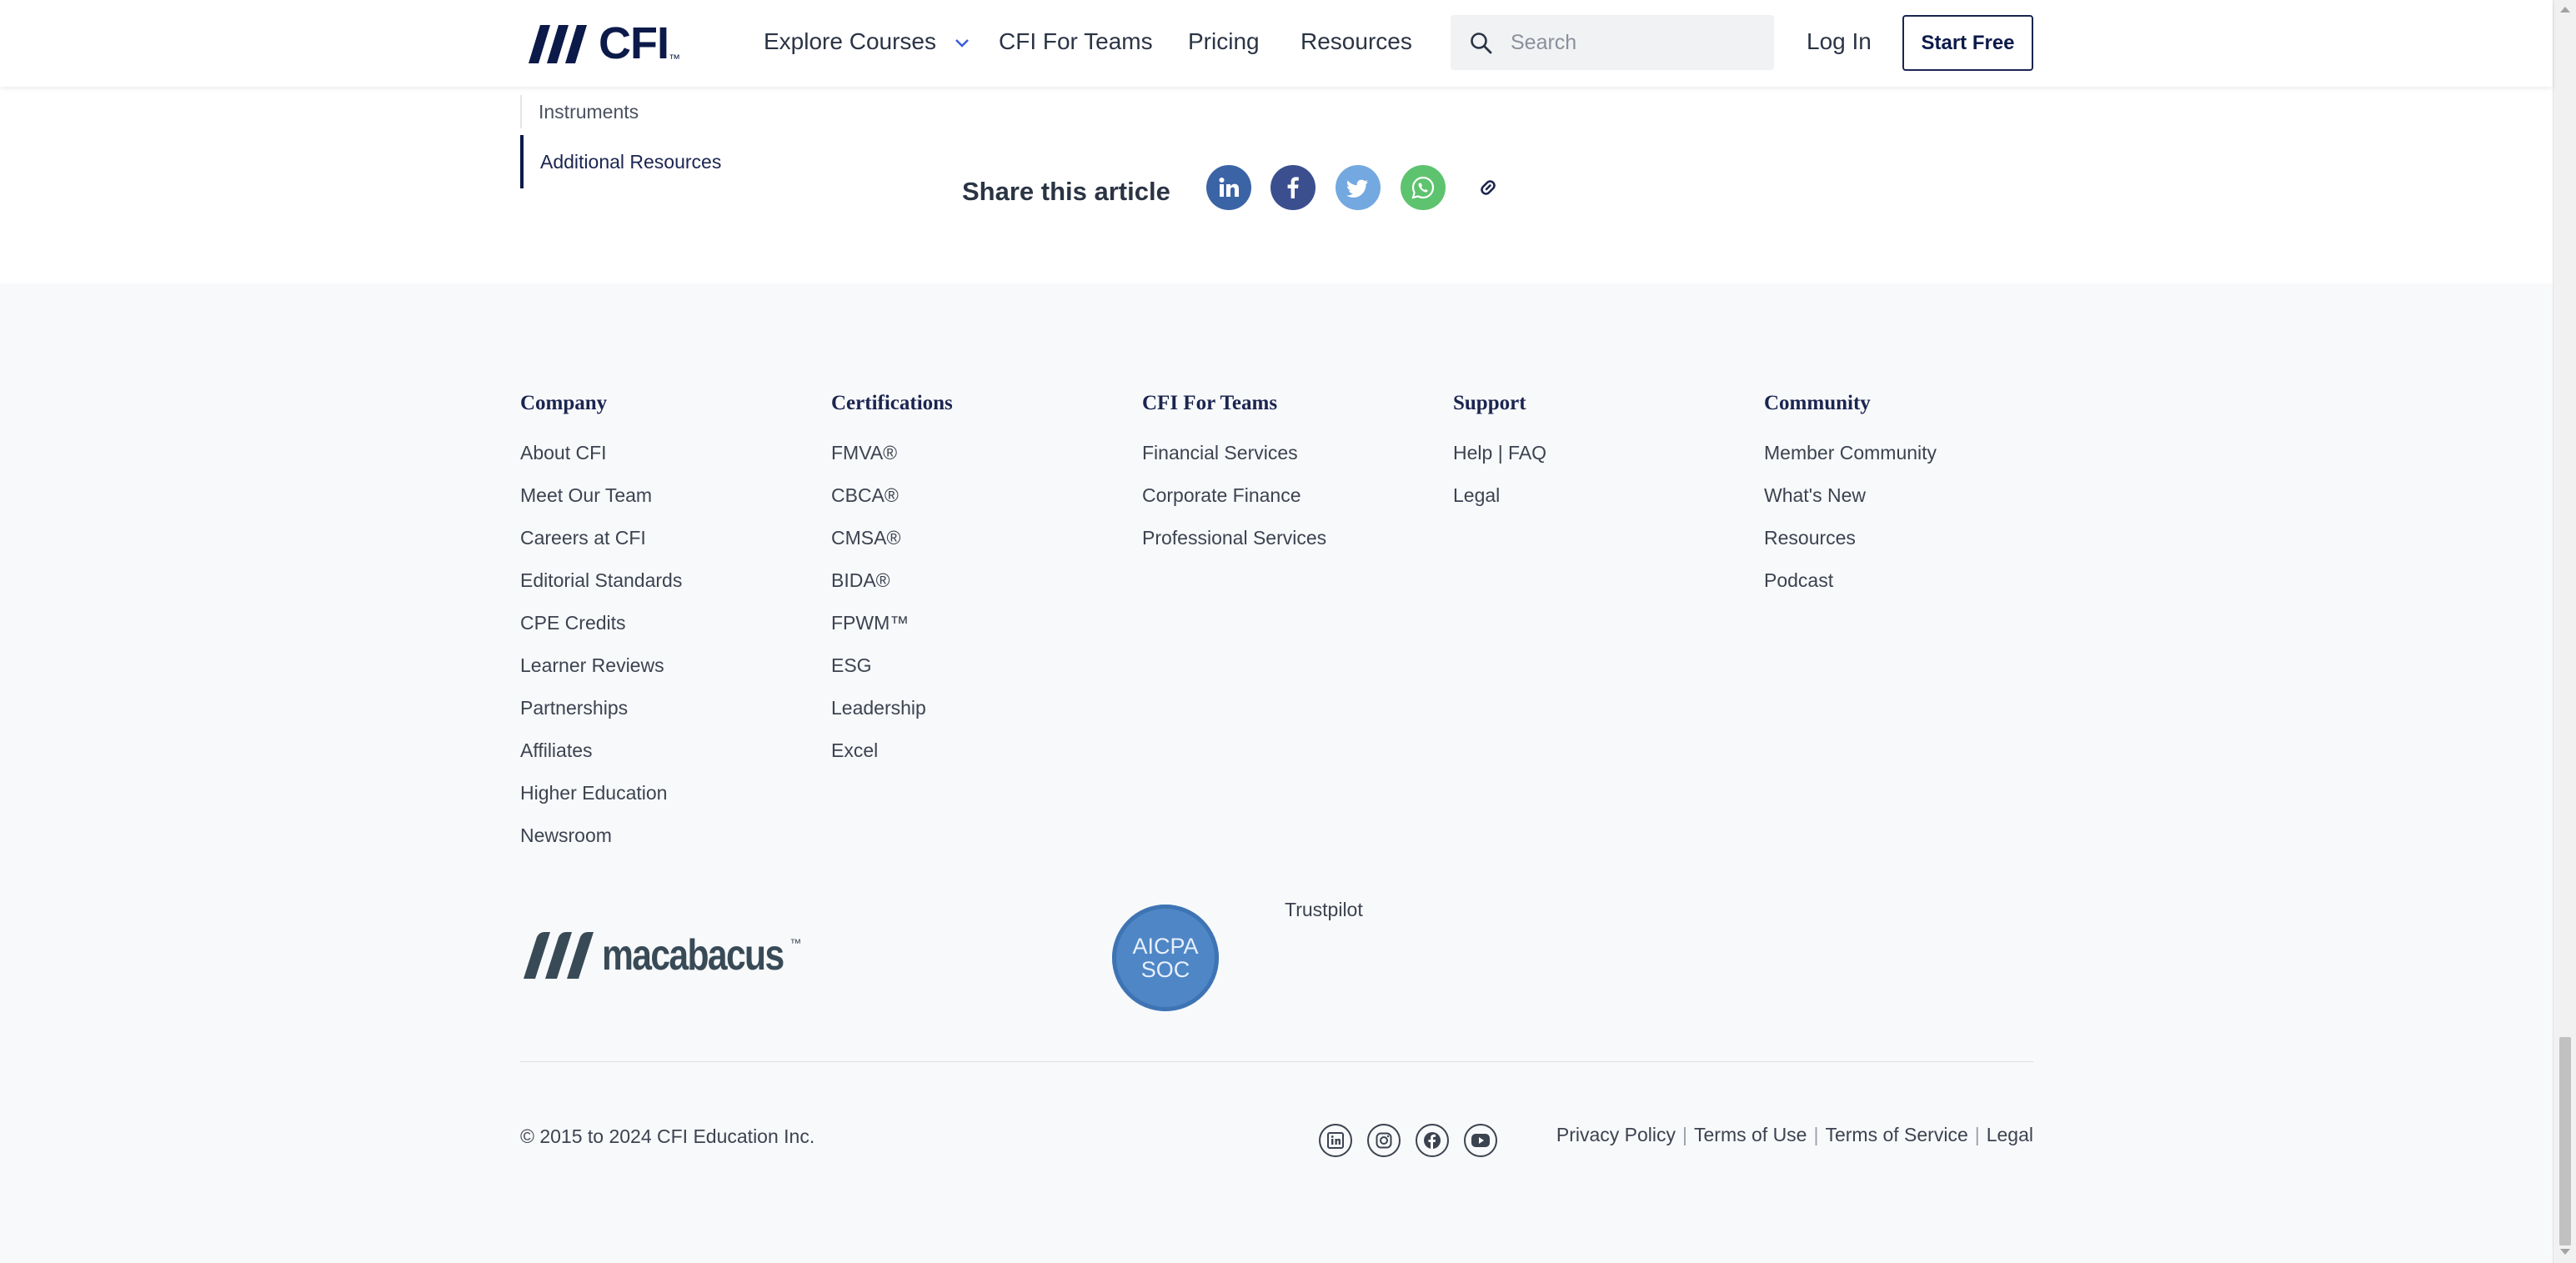 Image resolution: width=2576 pixels, height=1263 pixels. I want to click on footer-link: Editorial Standards, so click(601, 590).